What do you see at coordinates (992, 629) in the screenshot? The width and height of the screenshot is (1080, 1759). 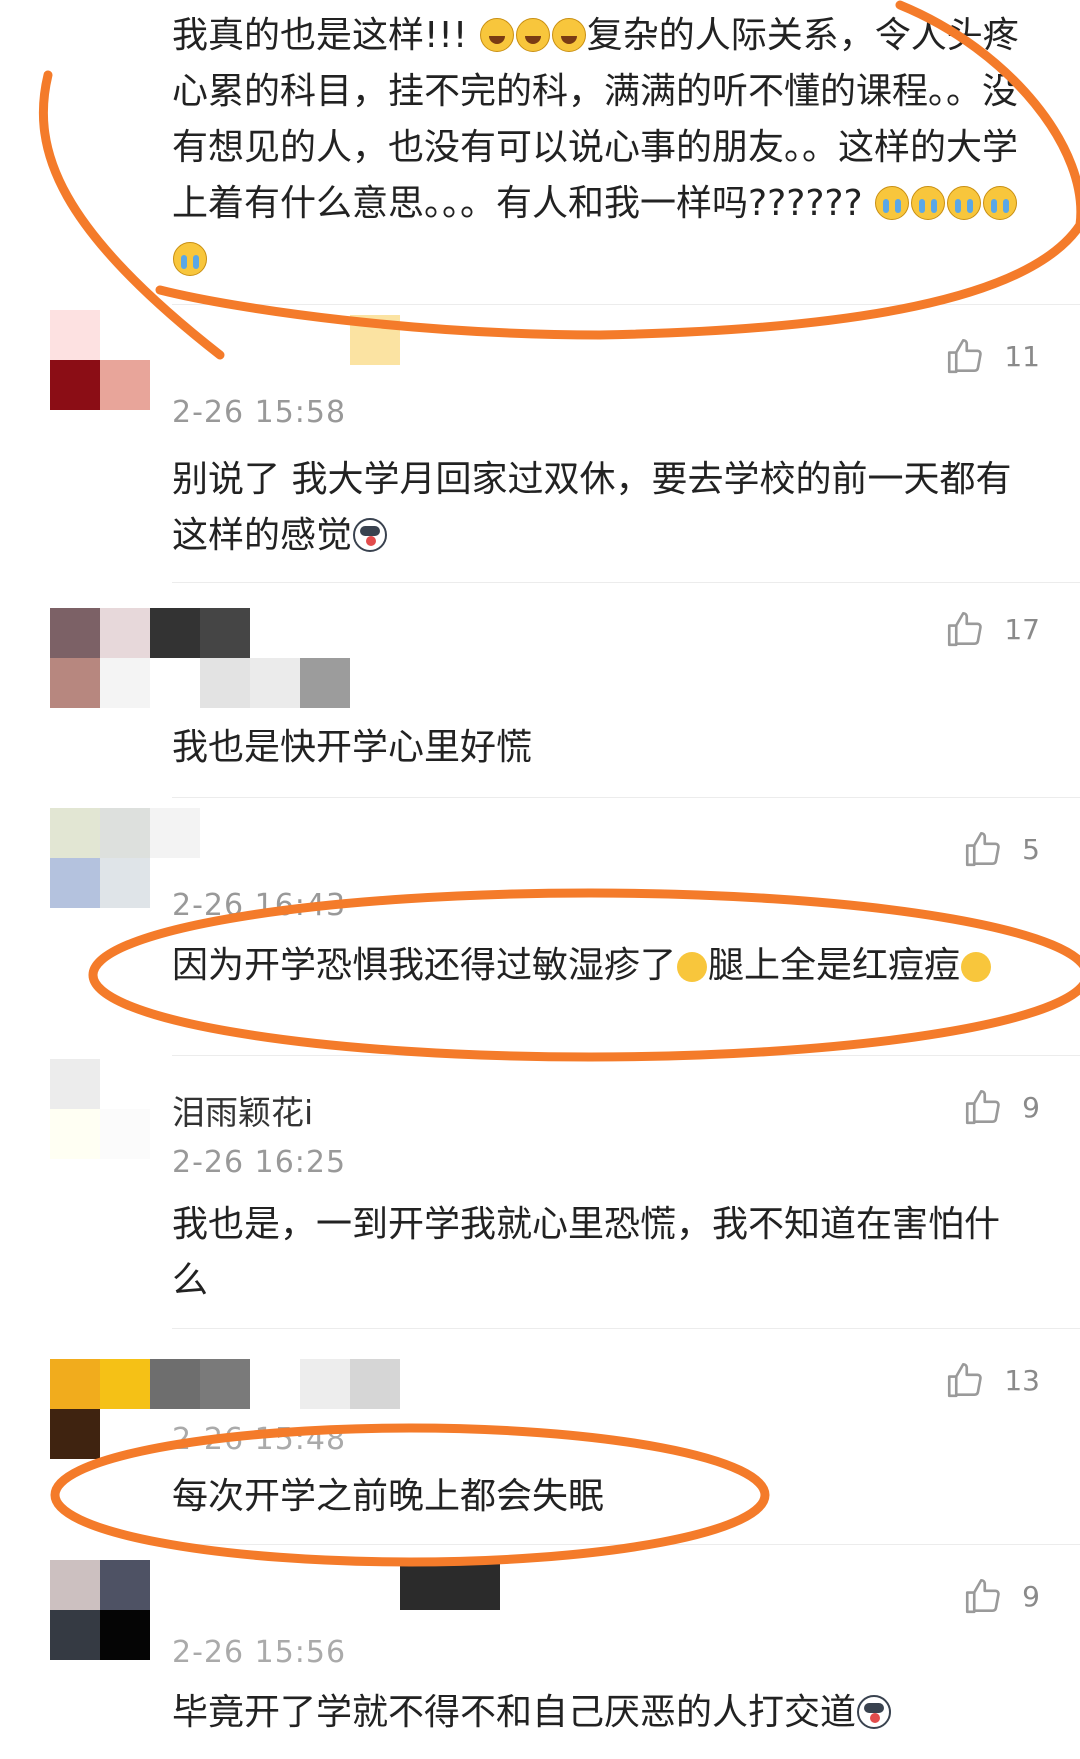 I see `like-button: 17` at bounding box center [992, 629].